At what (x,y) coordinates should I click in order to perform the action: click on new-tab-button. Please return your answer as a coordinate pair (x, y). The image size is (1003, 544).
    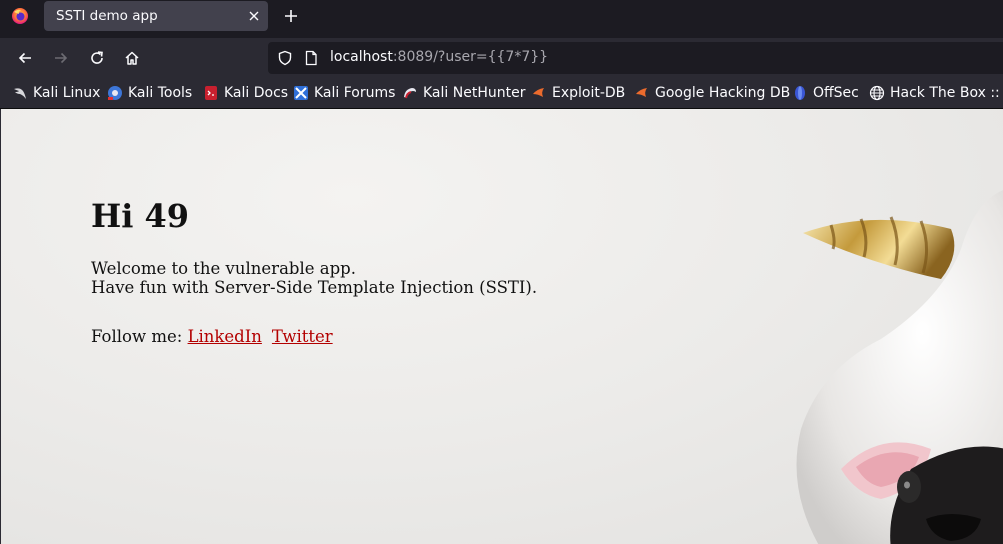
    Looking at the image, I should click on (291, 16).